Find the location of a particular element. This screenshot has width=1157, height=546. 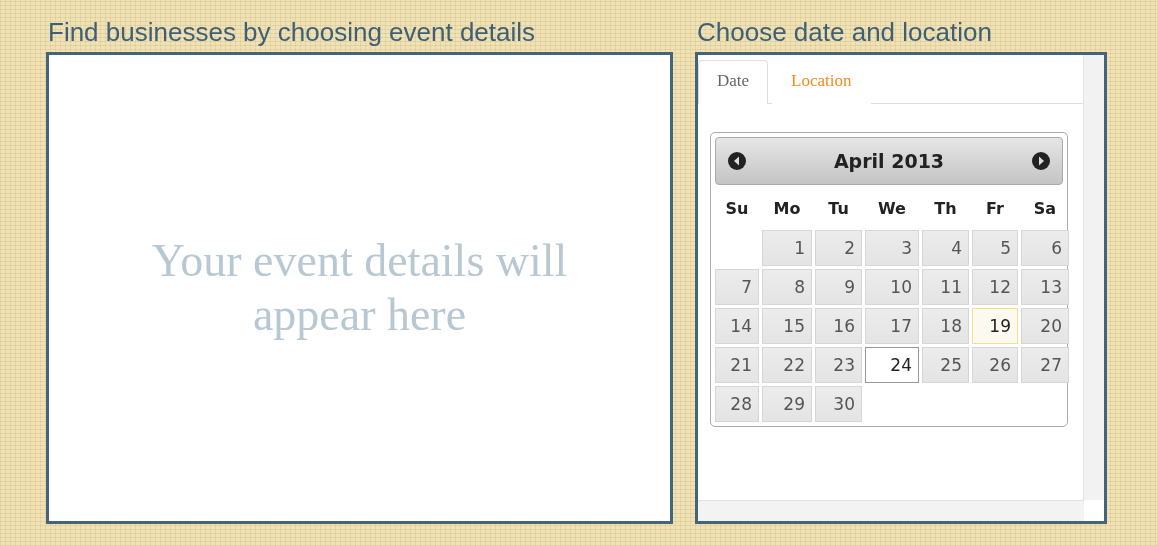

day-cell: 1 is located at coordinates (787, 248).